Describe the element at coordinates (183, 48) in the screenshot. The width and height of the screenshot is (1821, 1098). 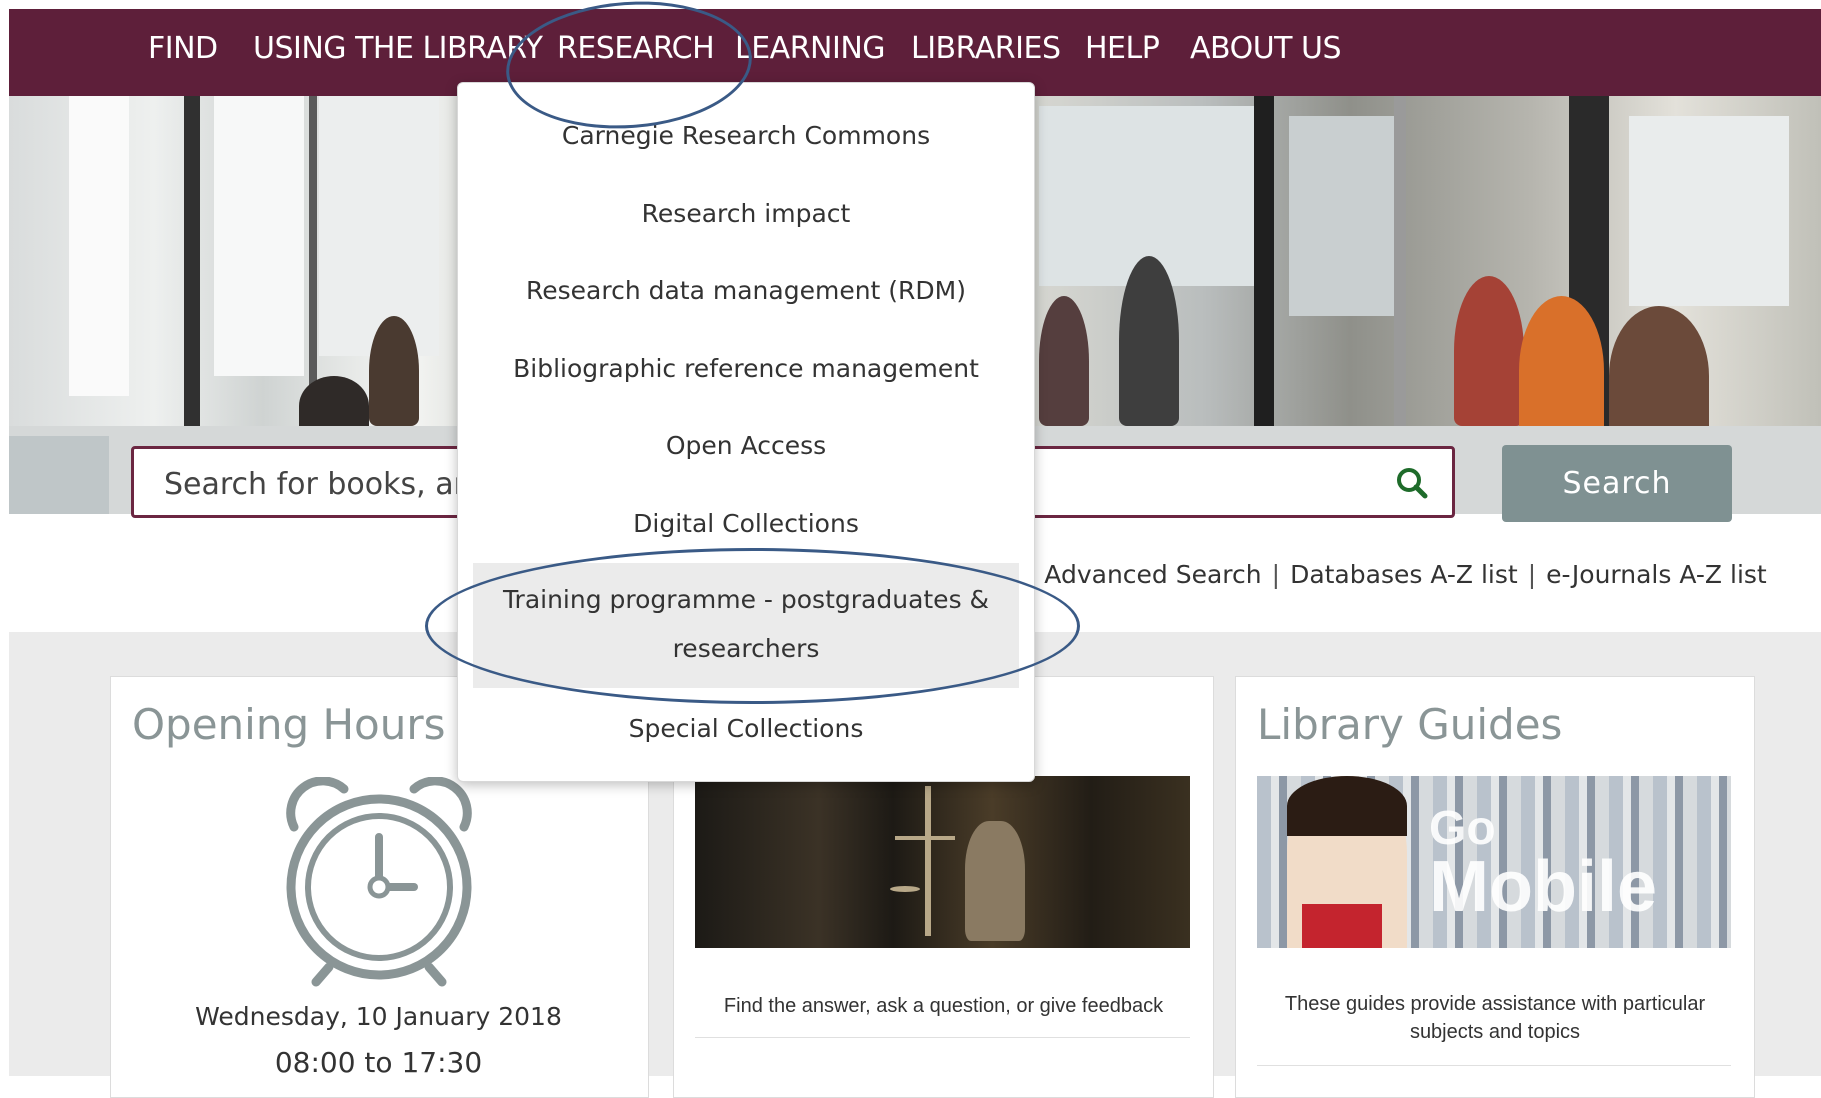
I see `nav-find: FIND` at that location.